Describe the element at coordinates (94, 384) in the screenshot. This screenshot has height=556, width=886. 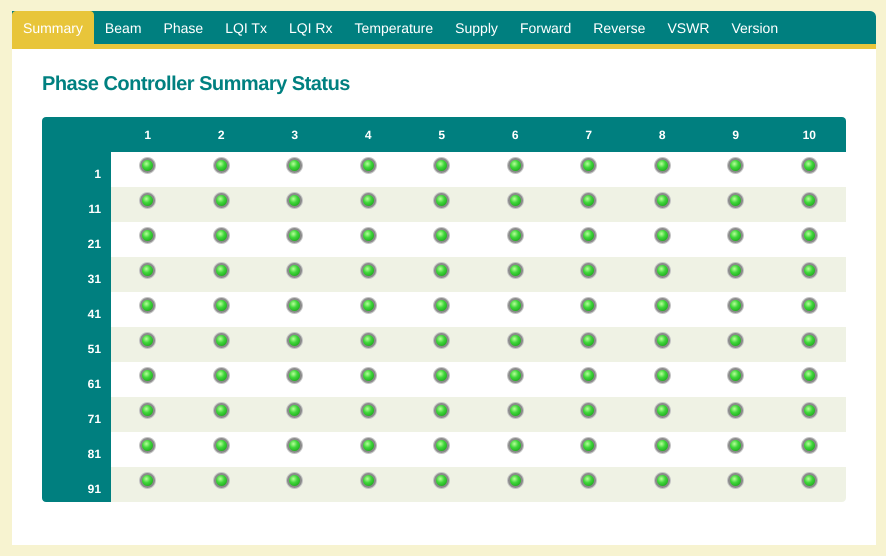
I see `row-header: 61` at that location.